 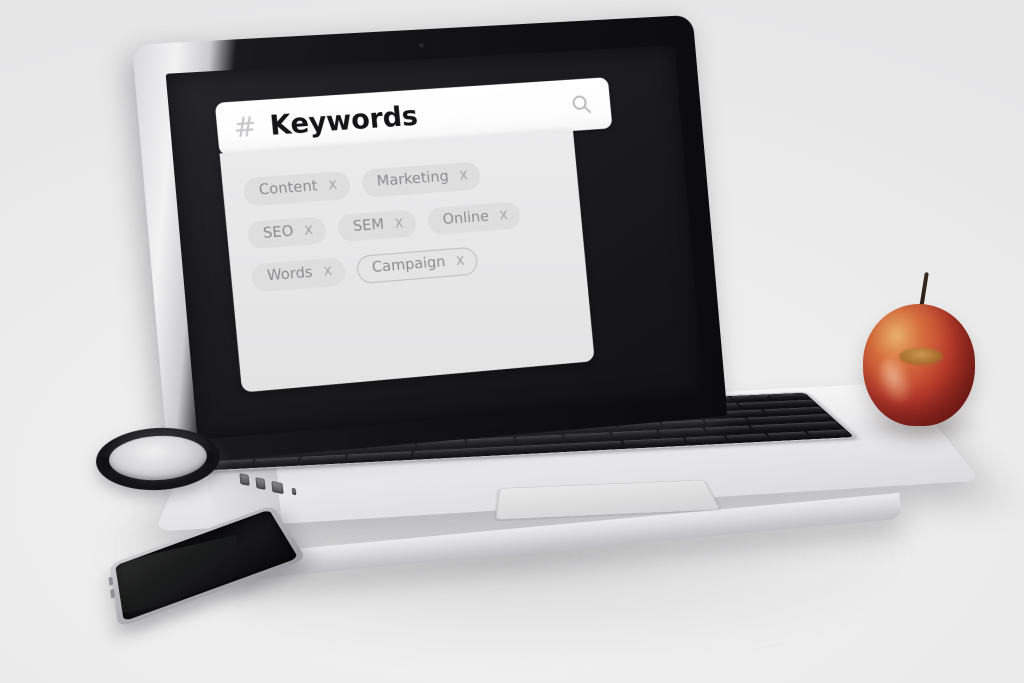 I want to click on key-arrow-left, so click(x=748, y=438).